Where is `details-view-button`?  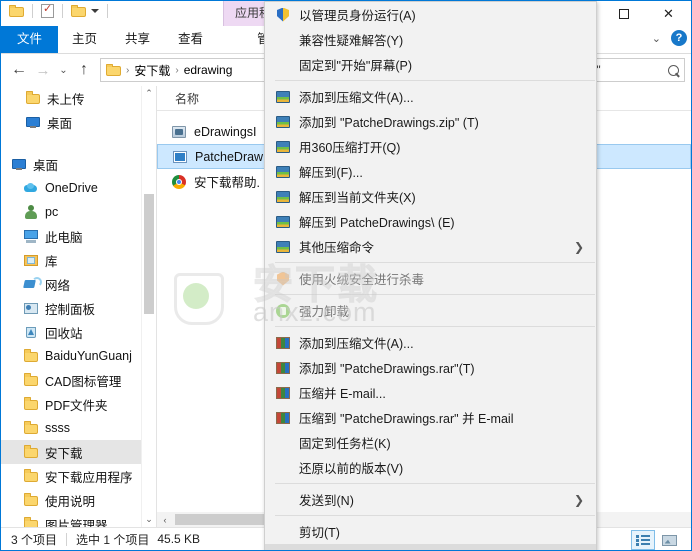
details-view-button is located at coordinates (643, 540).